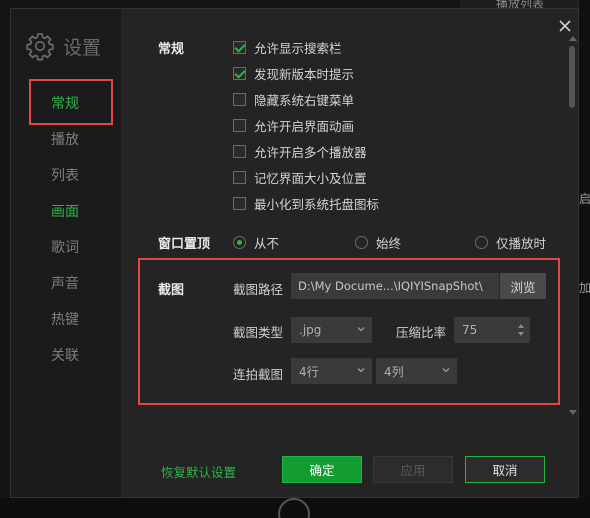  What do you see at coordinates (310, 152) in the screenshot?
I see `option-label: 允许开启多个播放器` at bounding box center [310, 152].